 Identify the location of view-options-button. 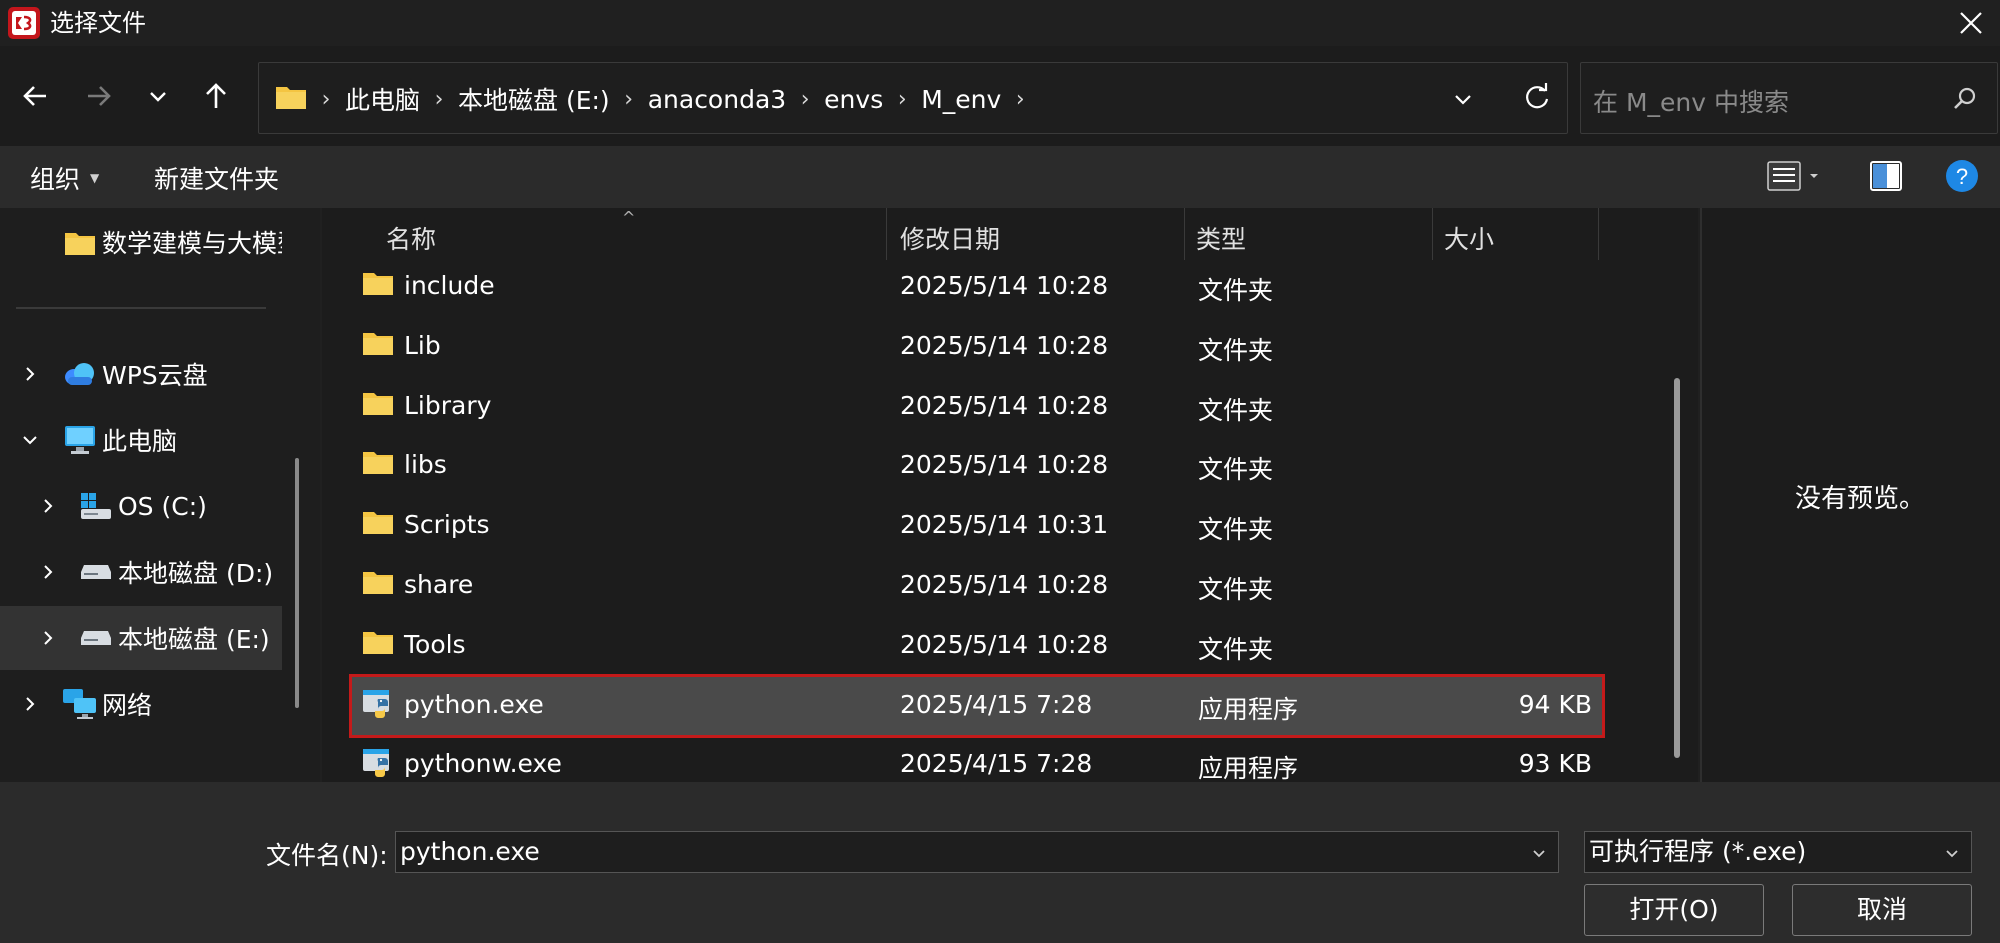
(1796, 178).